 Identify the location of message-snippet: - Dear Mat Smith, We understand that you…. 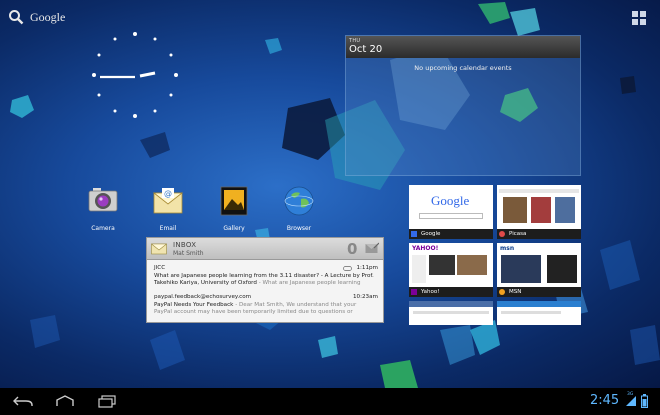
(295, 304).